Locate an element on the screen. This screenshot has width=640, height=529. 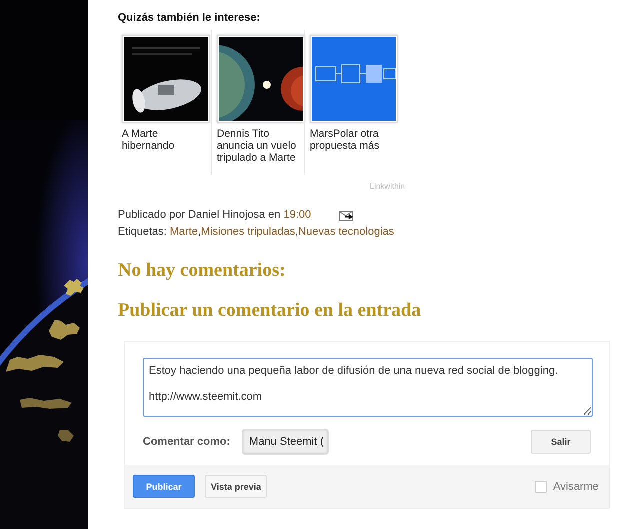
comment-field: Estoy haciendo una pequeña labor de difusión de una nueva red social de blogging. http://www.steemit.com is located at coordinates (368, 387).